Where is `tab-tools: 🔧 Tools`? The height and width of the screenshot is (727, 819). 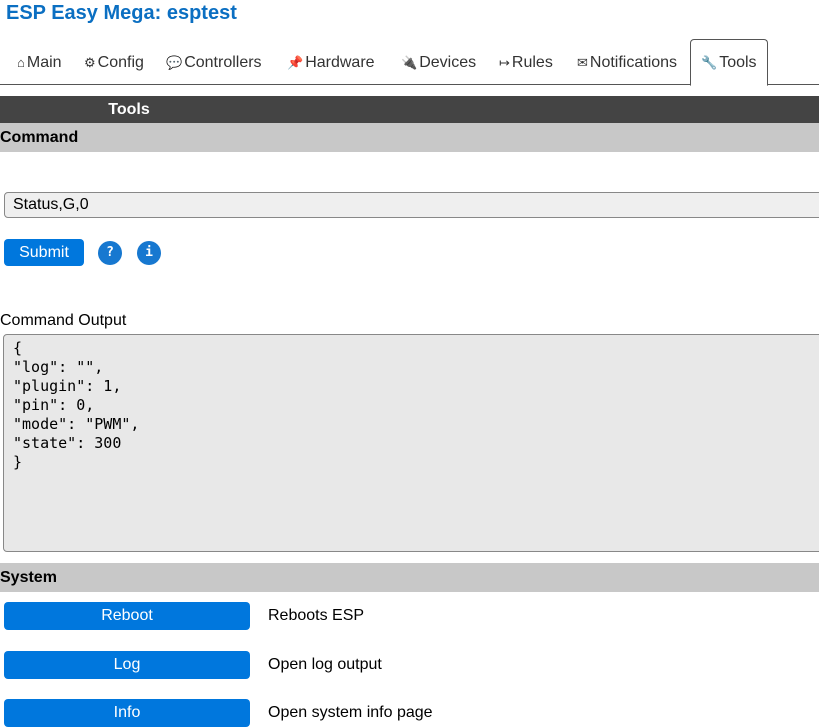
tab-tools: 🔧 Tools is located at coordinates (729, 62).